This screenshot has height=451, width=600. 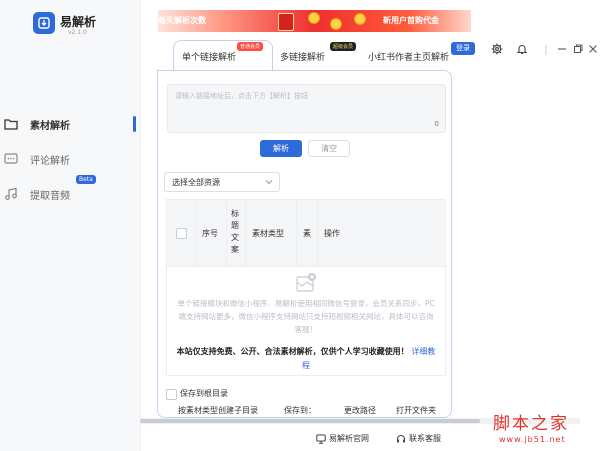 I want to click on close-icon, so click(x=593, y=49).